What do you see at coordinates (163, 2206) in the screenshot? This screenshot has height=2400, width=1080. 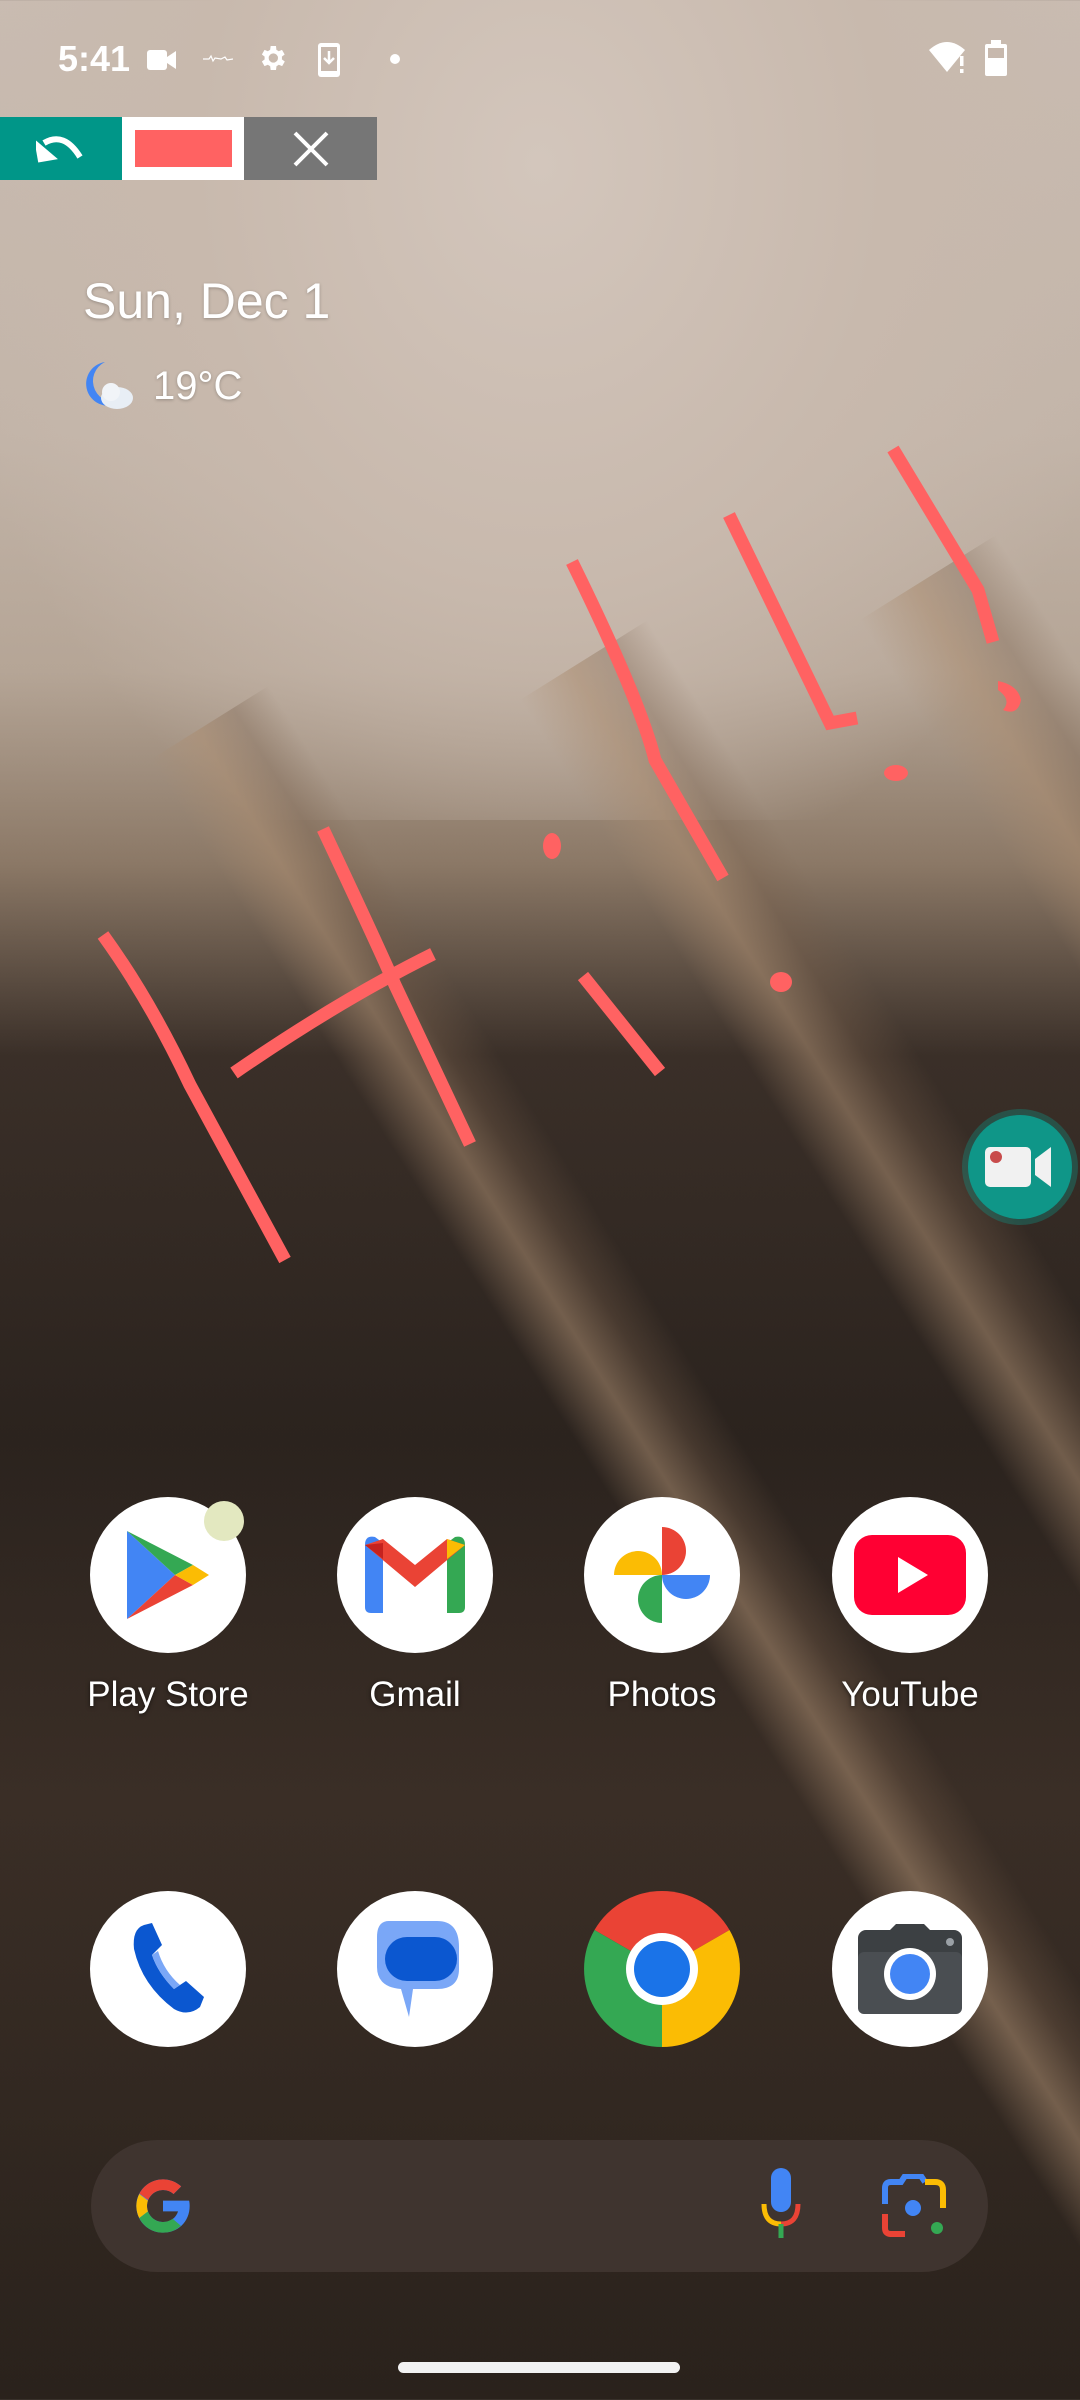 I see `google-g-icon` at bounding box center [163, 2206].